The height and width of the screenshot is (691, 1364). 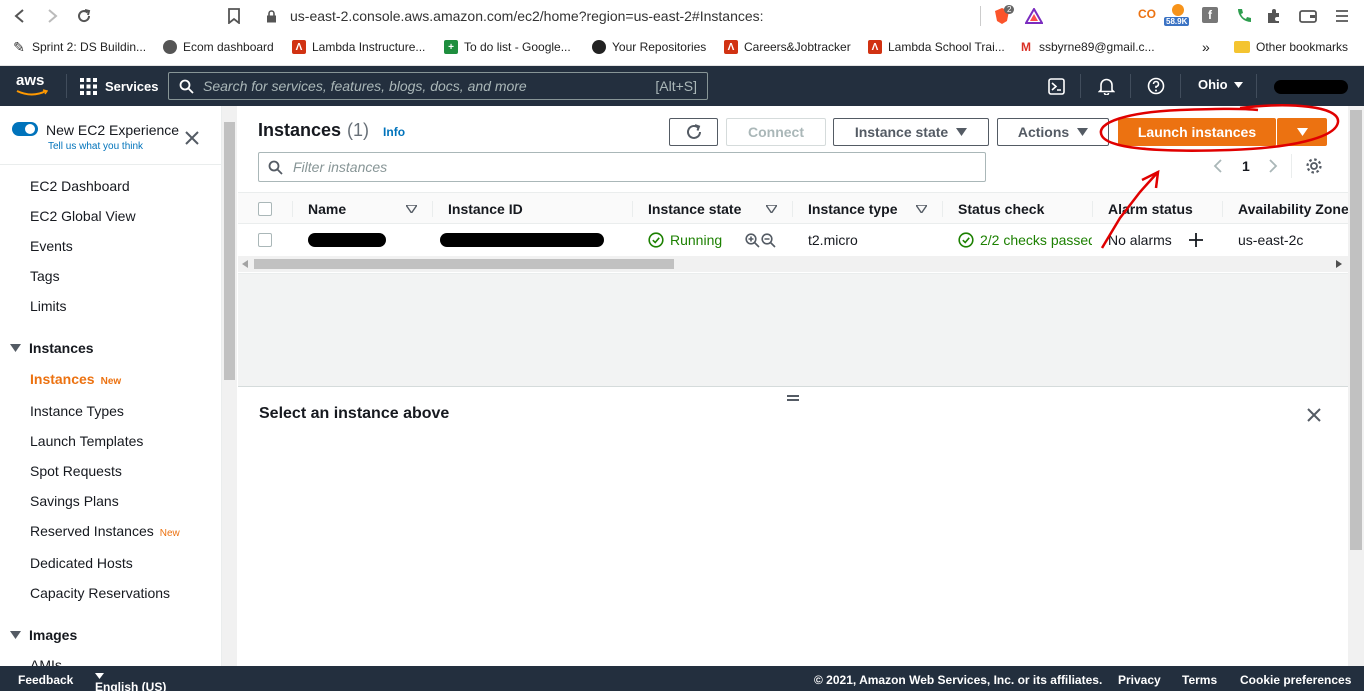 I want to click on bookmark-item: Ecom dashboard, so click(x=218, y=47).